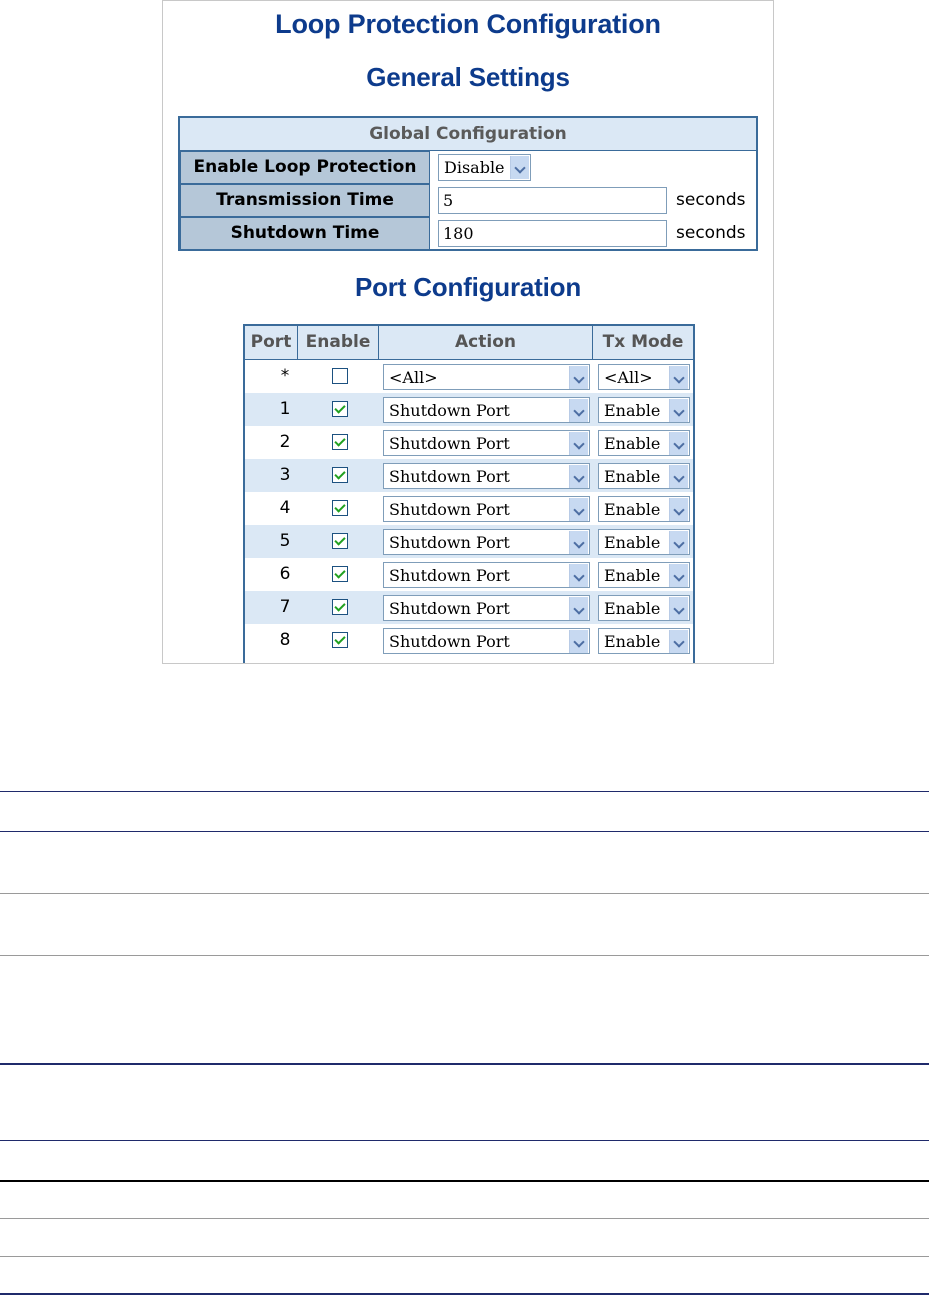  I want to click on port-row: 4 Shutdown Port Enable, so click(469, 508).